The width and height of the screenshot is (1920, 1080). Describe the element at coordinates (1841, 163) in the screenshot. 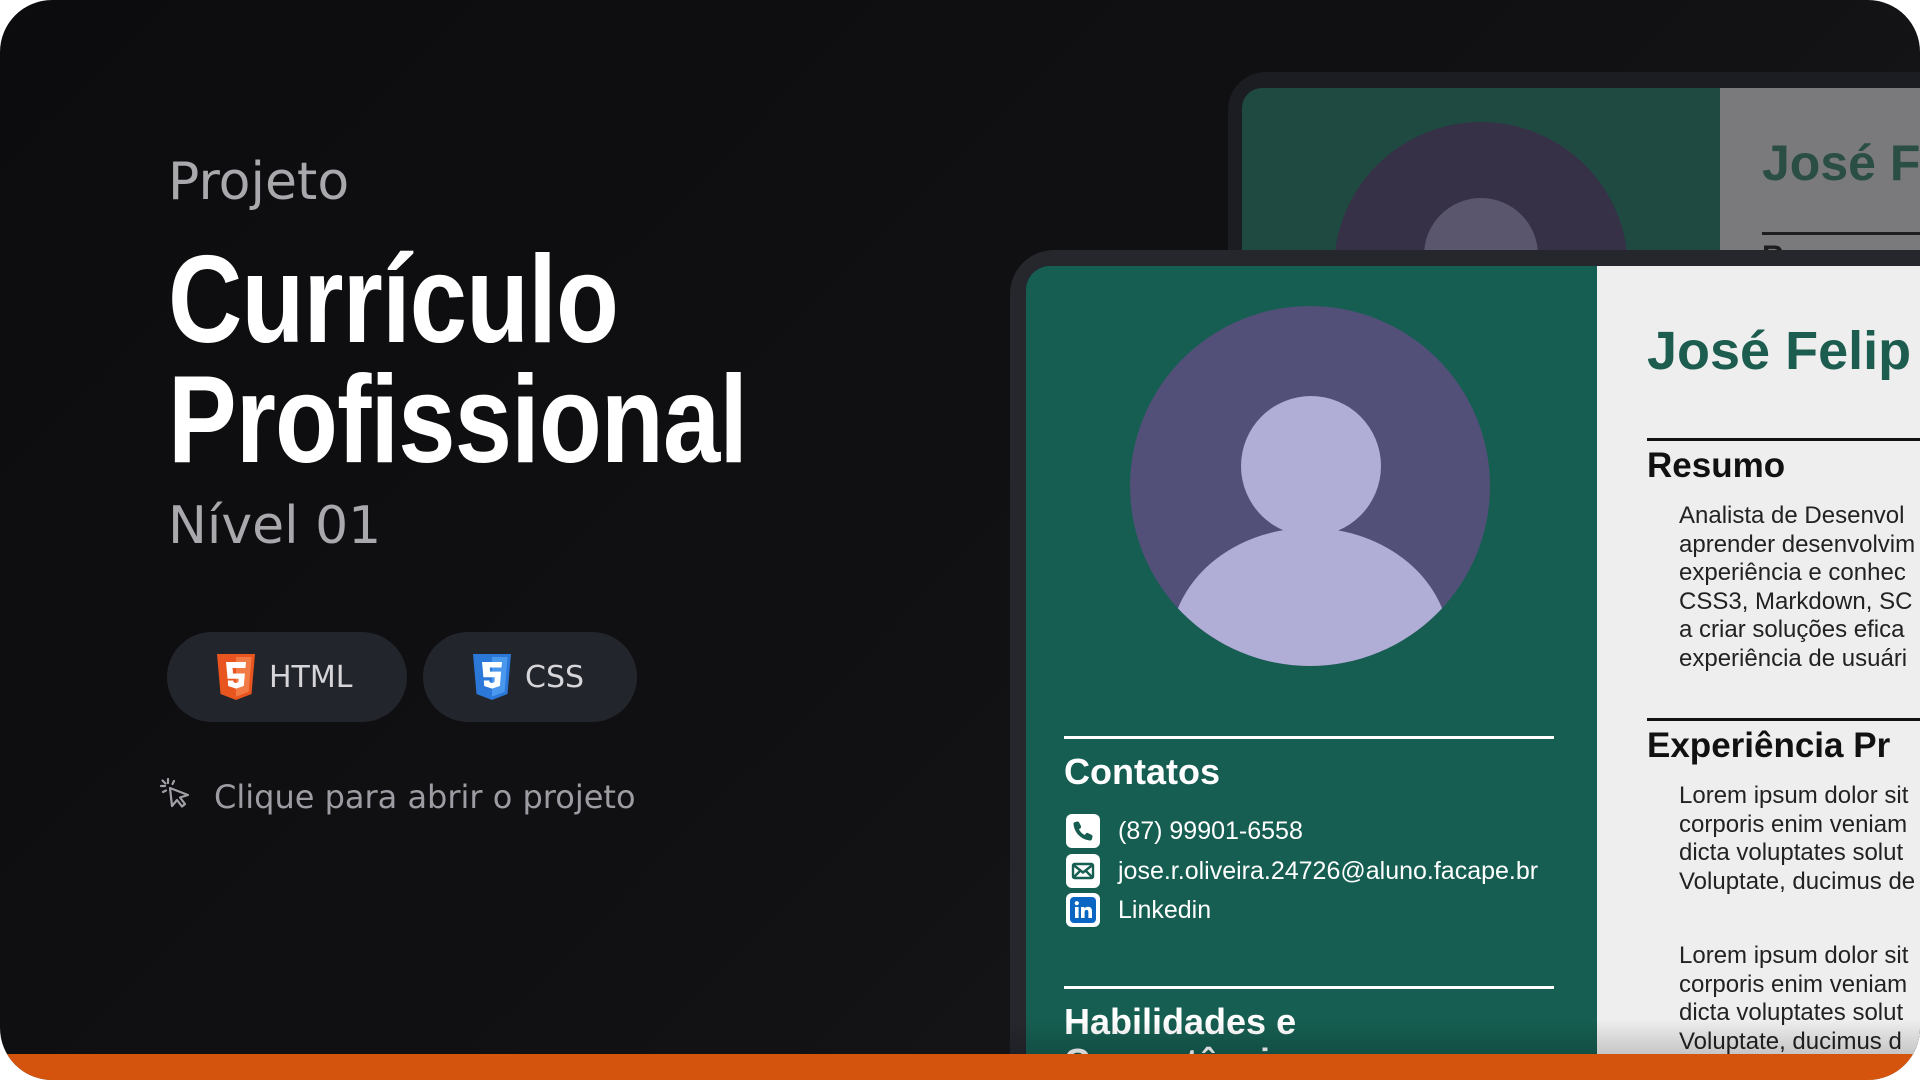

I see `resume-name: José Fe` at that location.